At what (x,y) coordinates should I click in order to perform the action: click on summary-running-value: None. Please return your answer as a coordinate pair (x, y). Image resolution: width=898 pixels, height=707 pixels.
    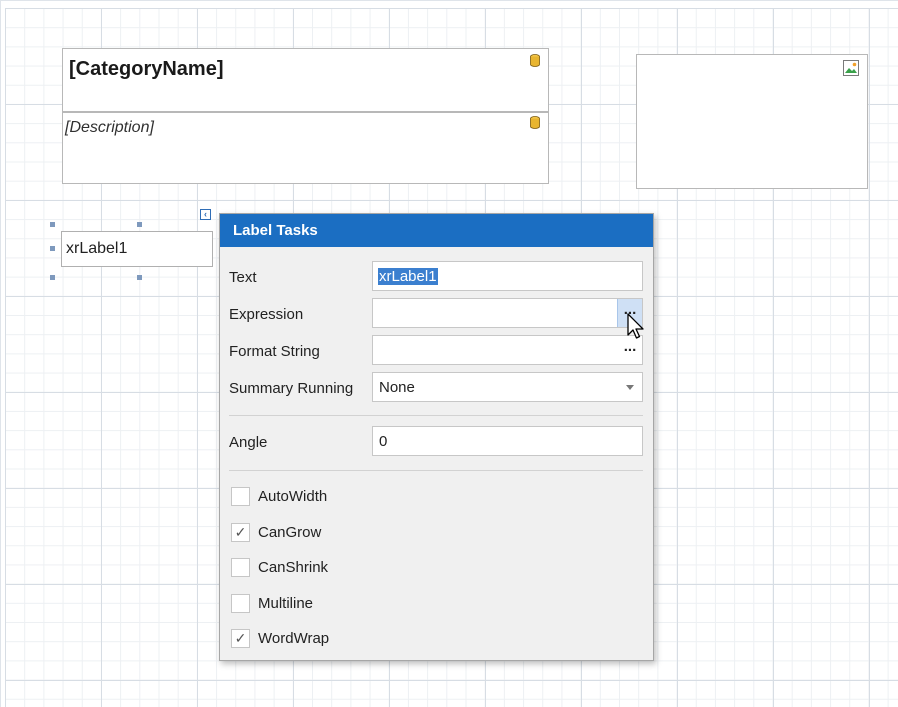
    Looking at the image, I should click on (397, 387).